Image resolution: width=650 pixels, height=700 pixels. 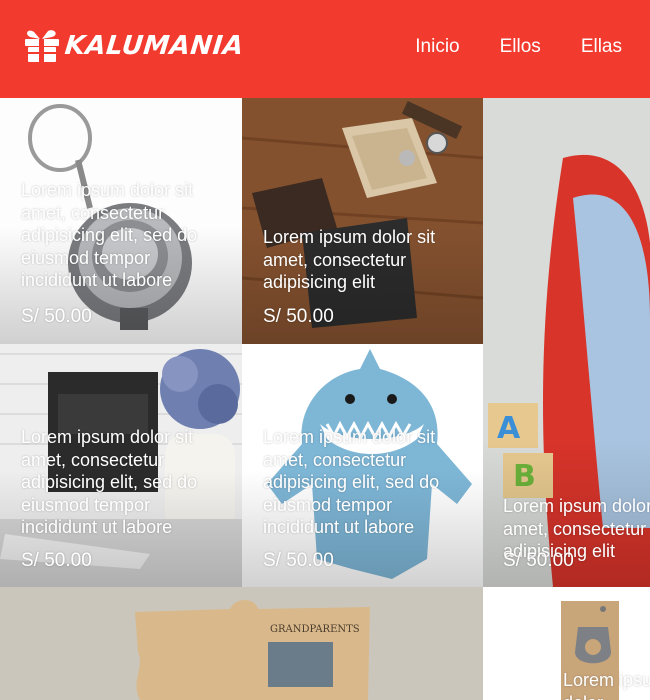 I want to click on nav-item-ellas: Ellas, so click(x=601, y=47).